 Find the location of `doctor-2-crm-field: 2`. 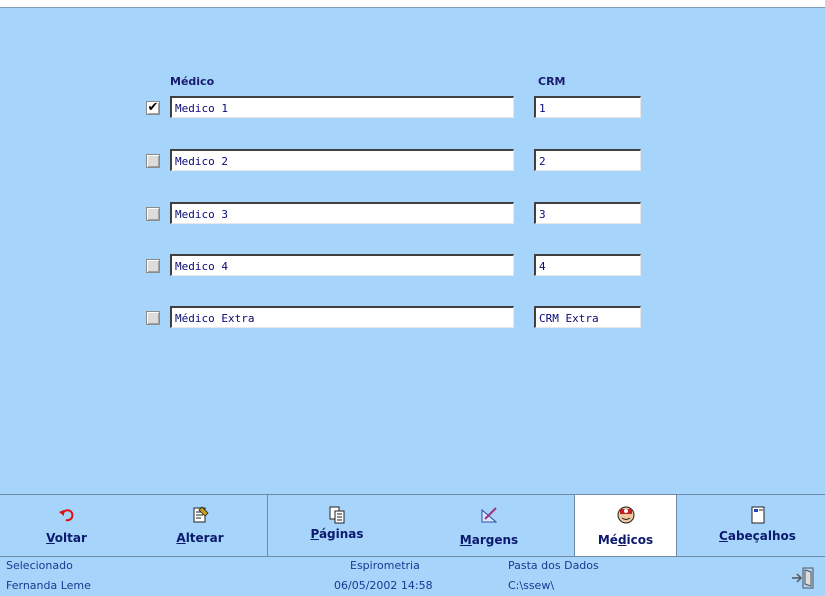

doctor-2-crm-field: 2 is located at coordinates (587, 160).